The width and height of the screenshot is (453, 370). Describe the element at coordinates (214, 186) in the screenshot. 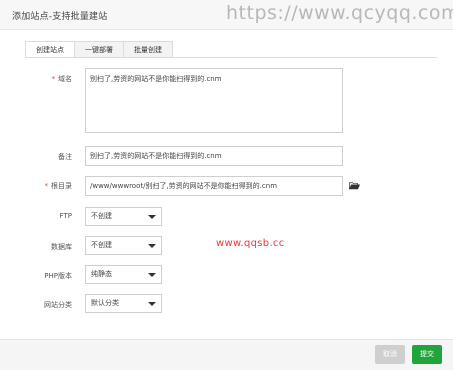

I see `root-dir-input: /www/wwwroot/别扫了,劳资的网站不是你能扫得到的.cnm` at that location.